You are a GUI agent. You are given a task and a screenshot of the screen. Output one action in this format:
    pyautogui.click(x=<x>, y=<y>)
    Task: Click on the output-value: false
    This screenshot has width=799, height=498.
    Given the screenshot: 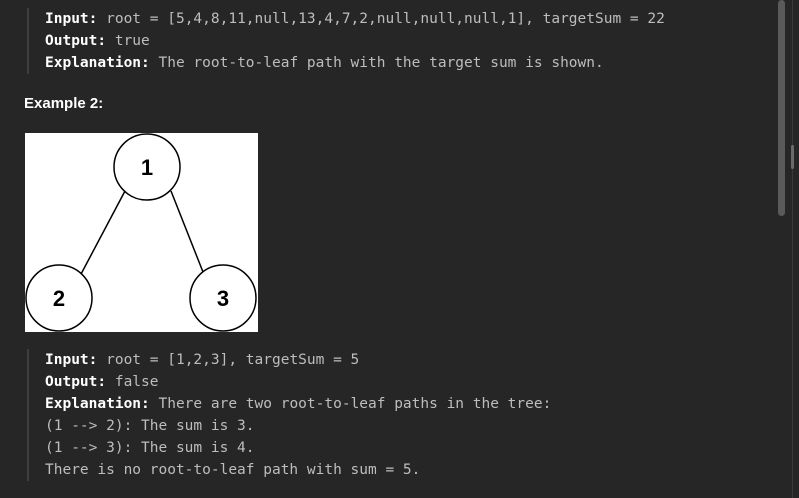 What is the action you would take?
    pyautogui.click(x=132, y=382)
    